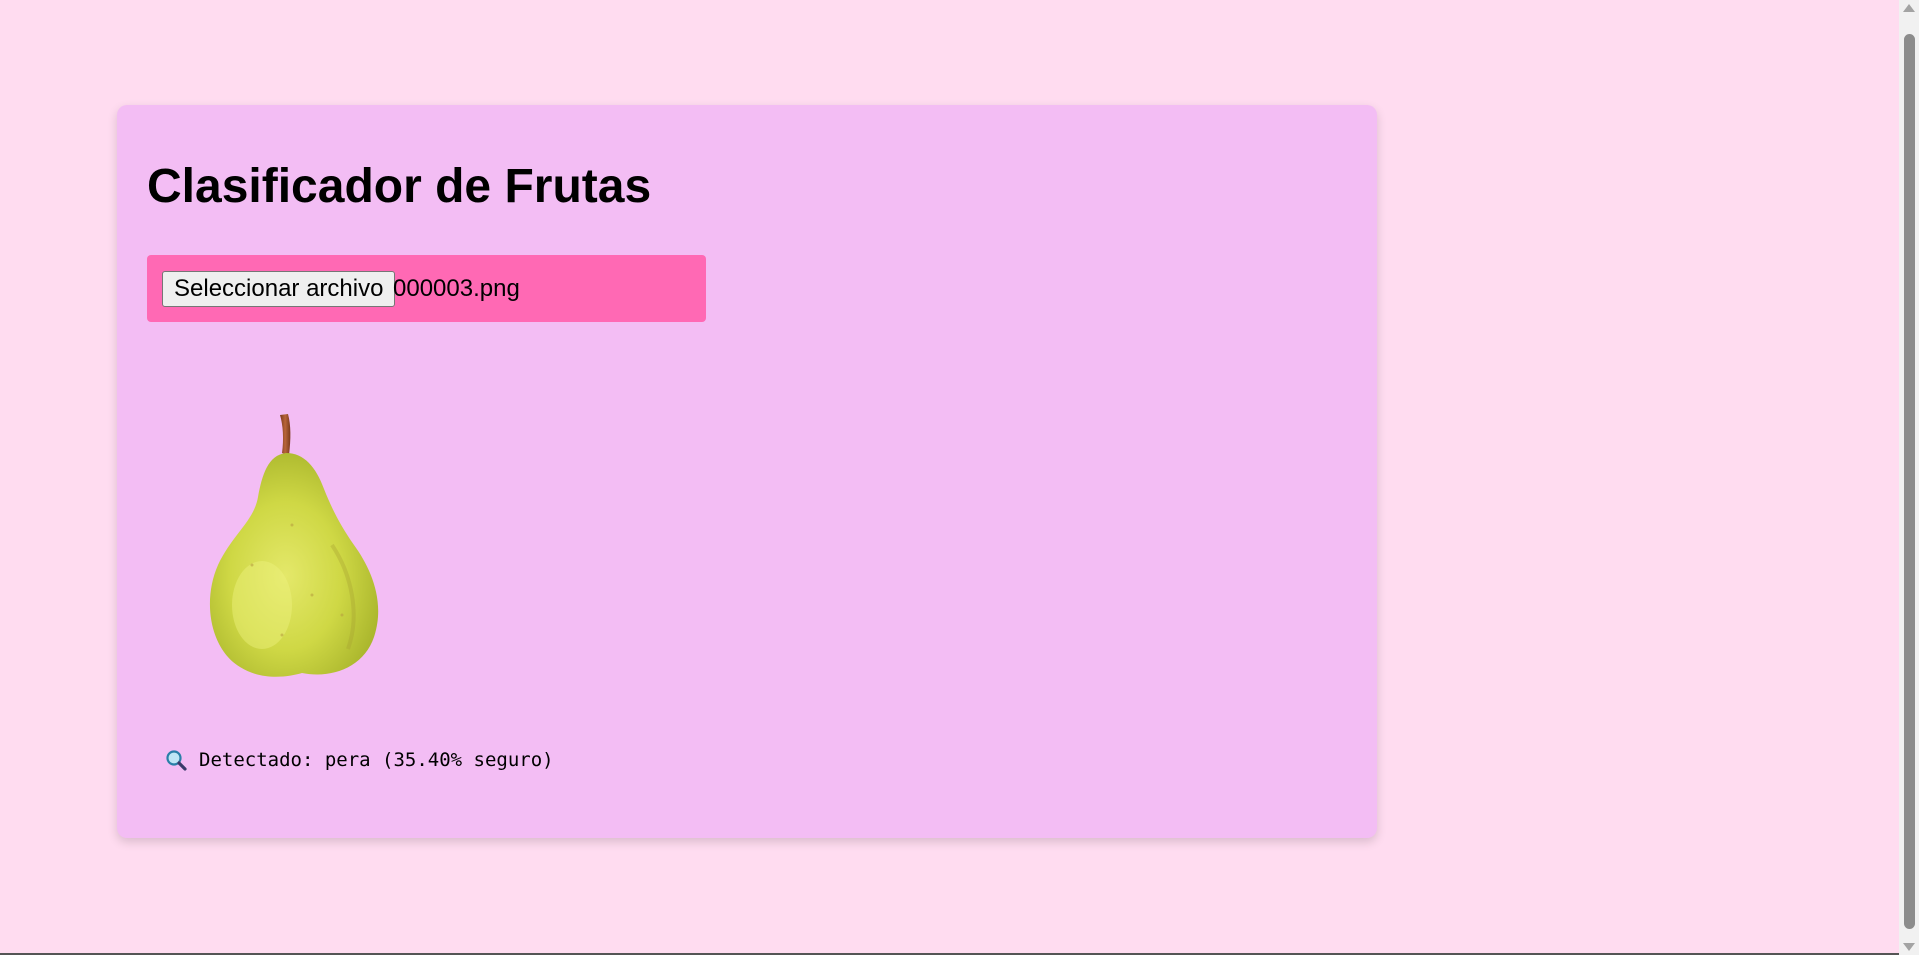  What do you see at coordinates (1909, 947) in the screenshot?
I see `scroll-down-arrow-icon` at bounding box center [1909, 947].